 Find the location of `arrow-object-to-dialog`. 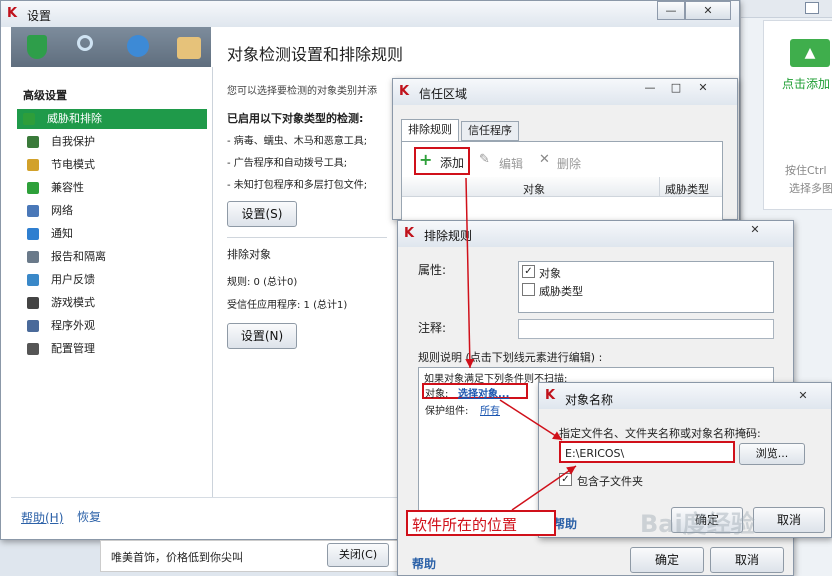

arrow-object-to-dialog is located at coordinates (531, 420).